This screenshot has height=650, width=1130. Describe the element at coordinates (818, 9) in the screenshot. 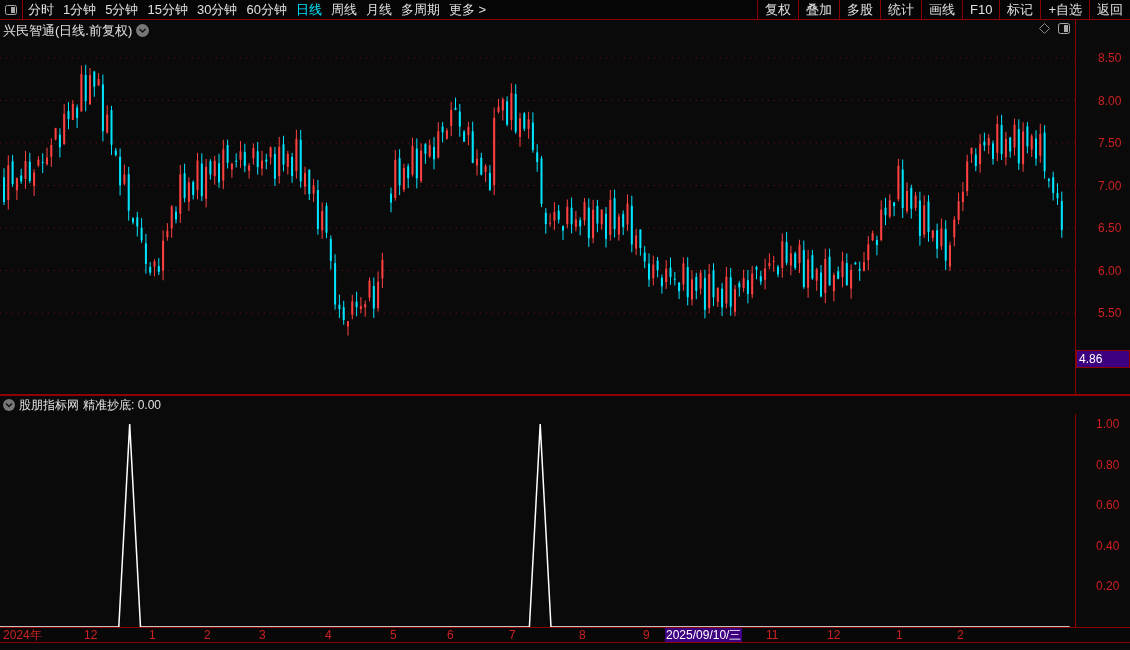

I see `toolbar-button: 叠加` at that location.